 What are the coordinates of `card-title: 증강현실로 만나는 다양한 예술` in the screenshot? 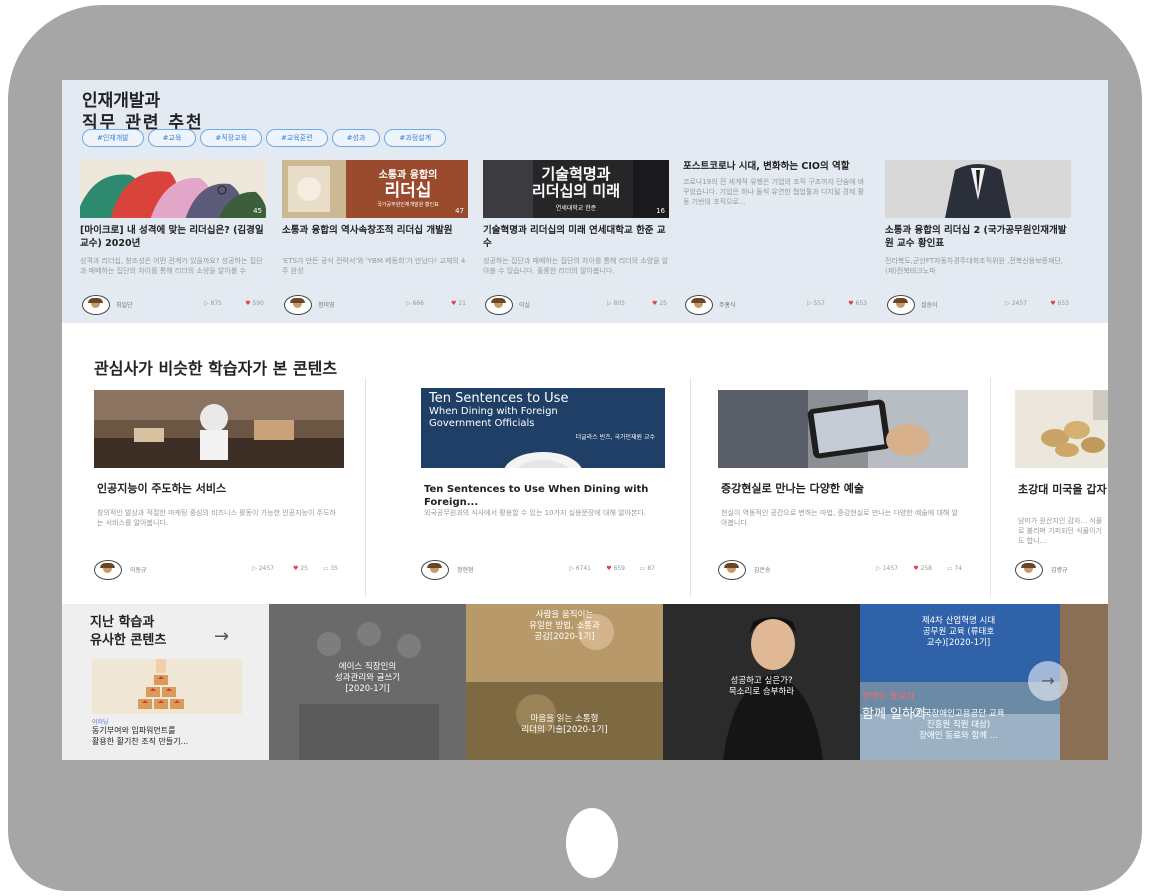 It's located at (846, 488).